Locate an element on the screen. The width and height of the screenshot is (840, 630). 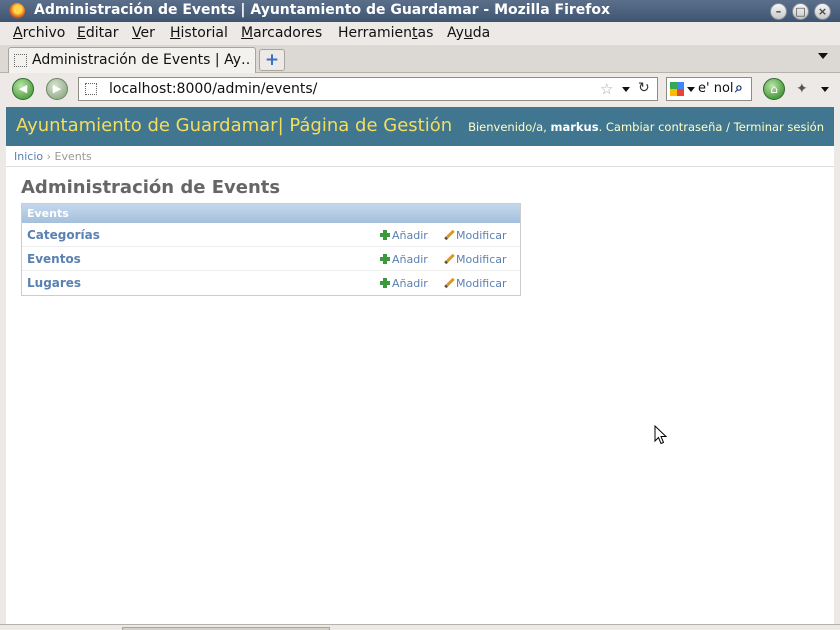
menu-historial: Historial is located at coordinates (199, 33).